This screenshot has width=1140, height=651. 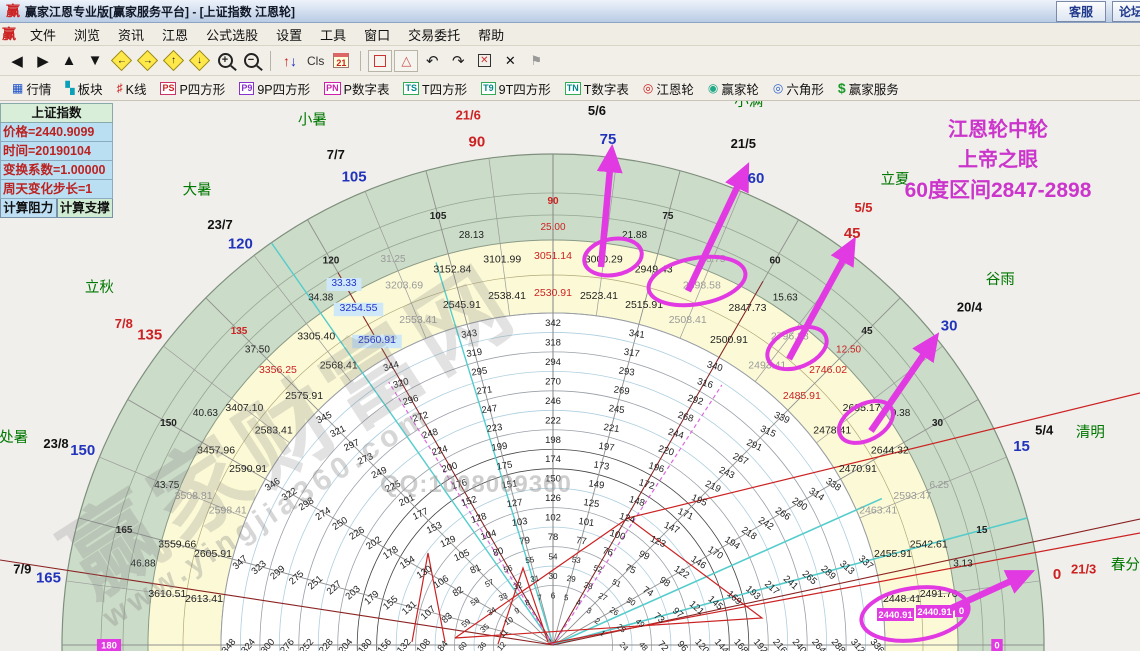 I want to click on calc-resistance-button: 计算阻力, so click(x=28, y=208).